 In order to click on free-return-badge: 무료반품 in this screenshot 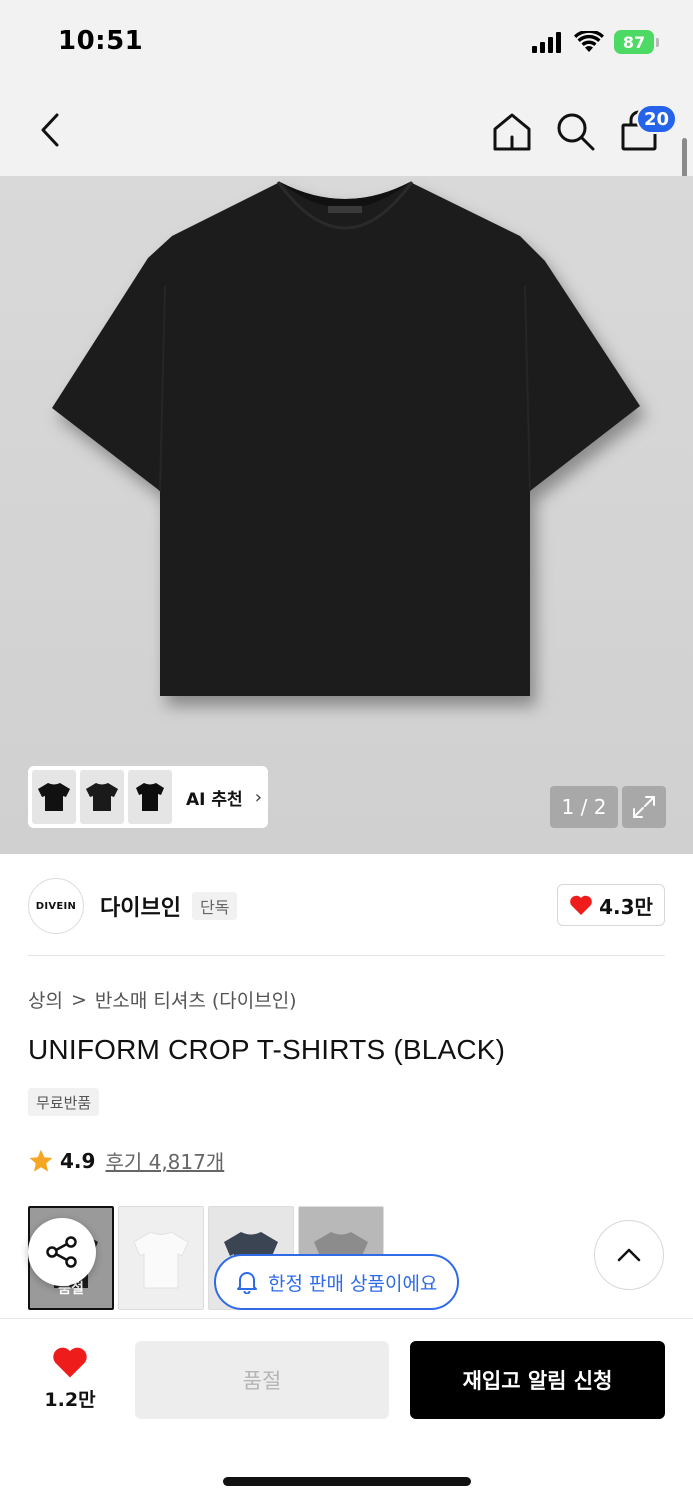, I will do `click(64, 1102)`.